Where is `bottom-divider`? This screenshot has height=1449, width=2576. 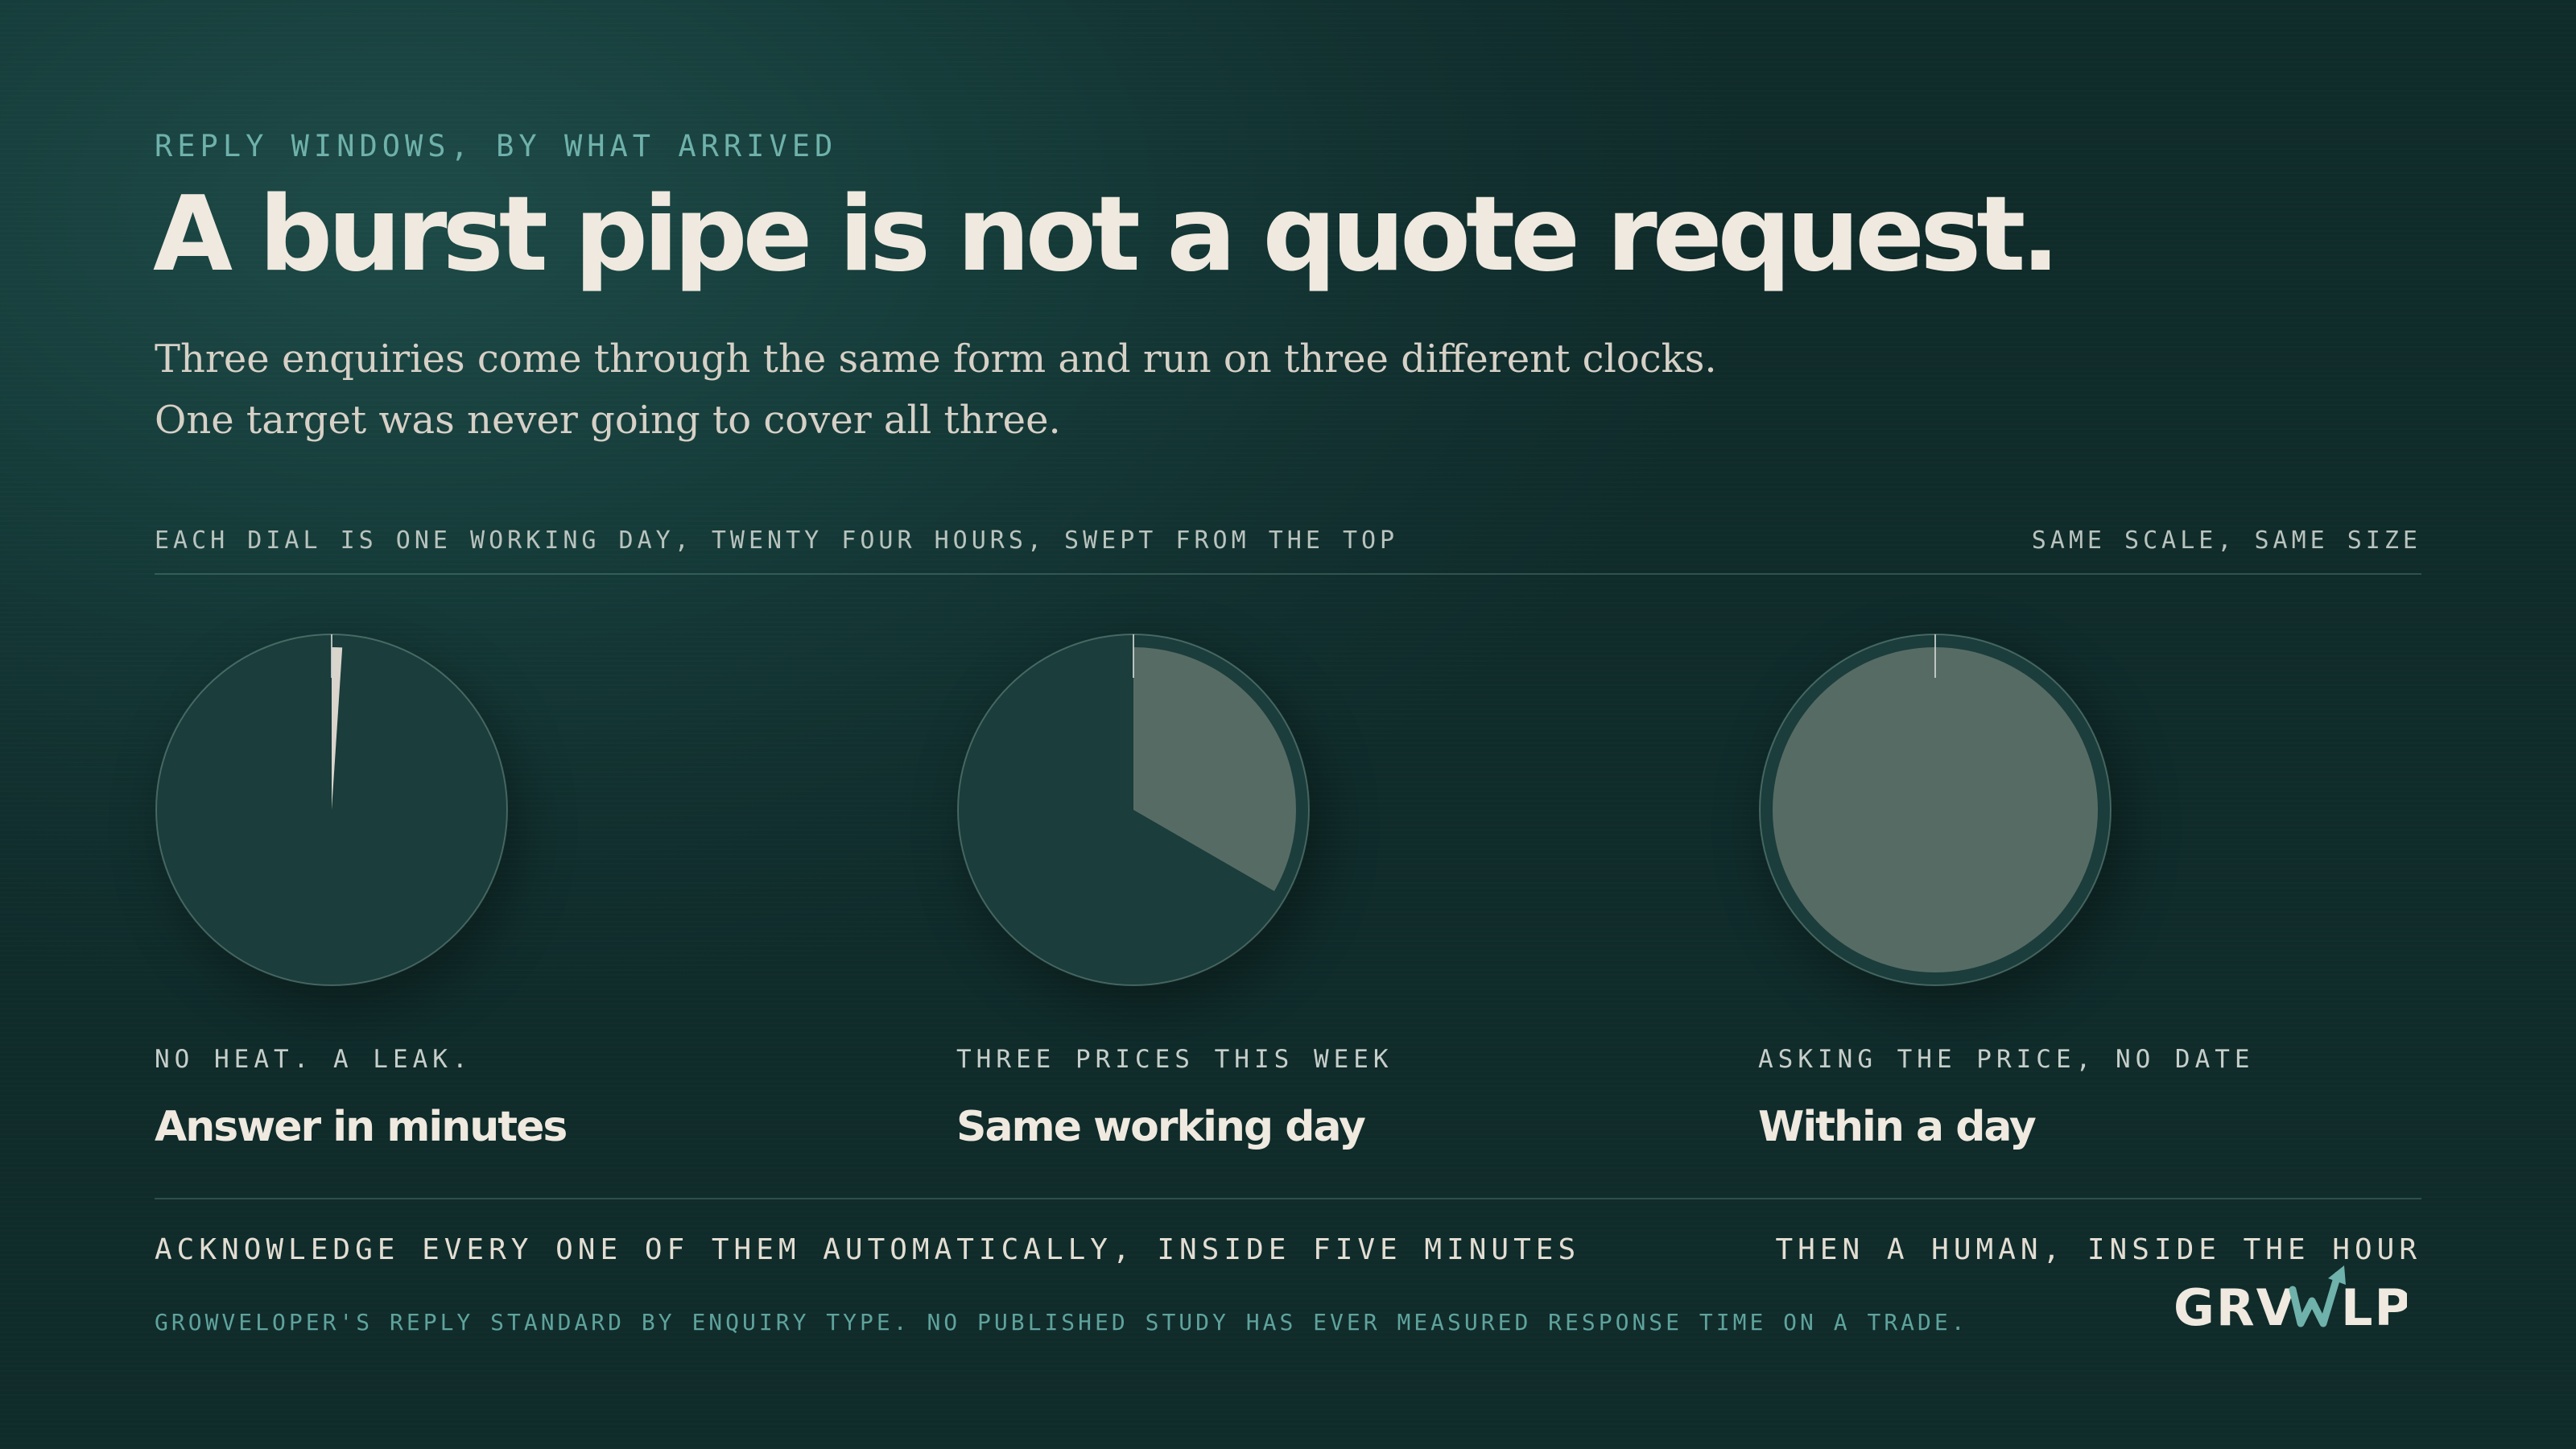
bottom-divider is located at coordinates (1288, 1198).